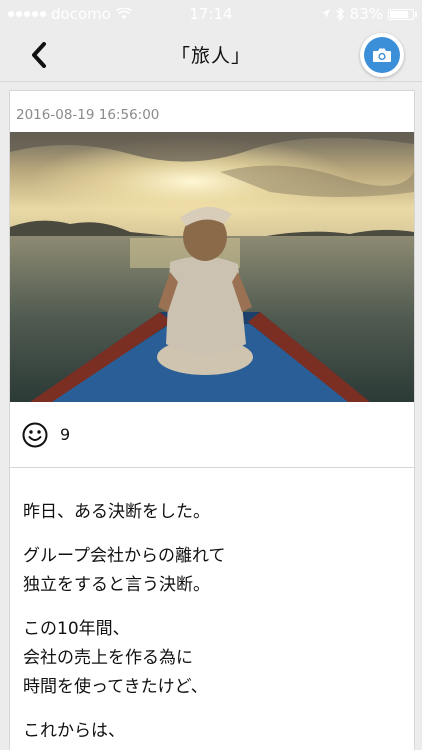  What do you see at coordinates (212, 435) in the screenshot?
I see `reaction-row: 9` at bounding box center [212, 435].